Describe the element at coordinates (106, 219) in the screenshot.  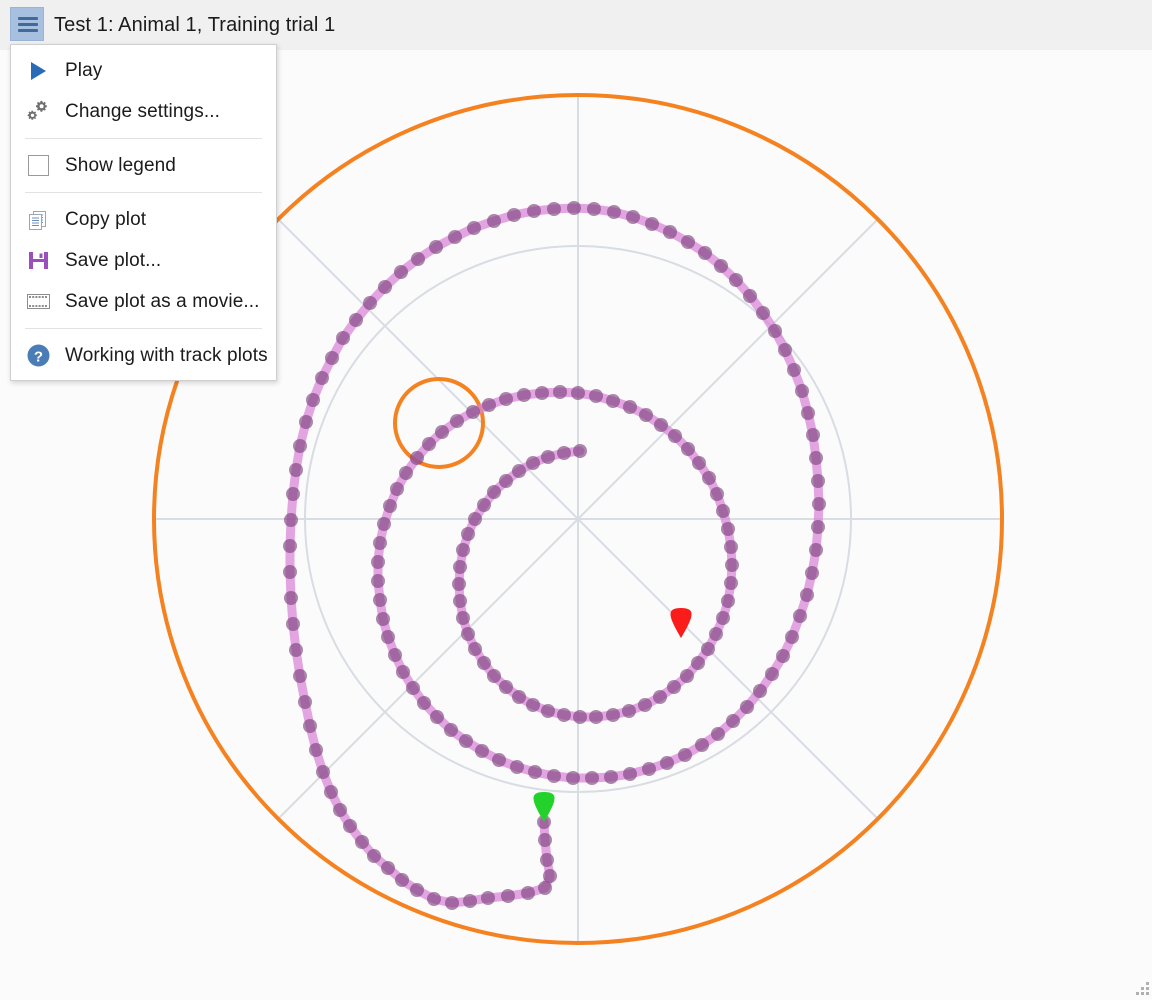
I see `menu-item-copy-plot-label: Copy plot` at that location.